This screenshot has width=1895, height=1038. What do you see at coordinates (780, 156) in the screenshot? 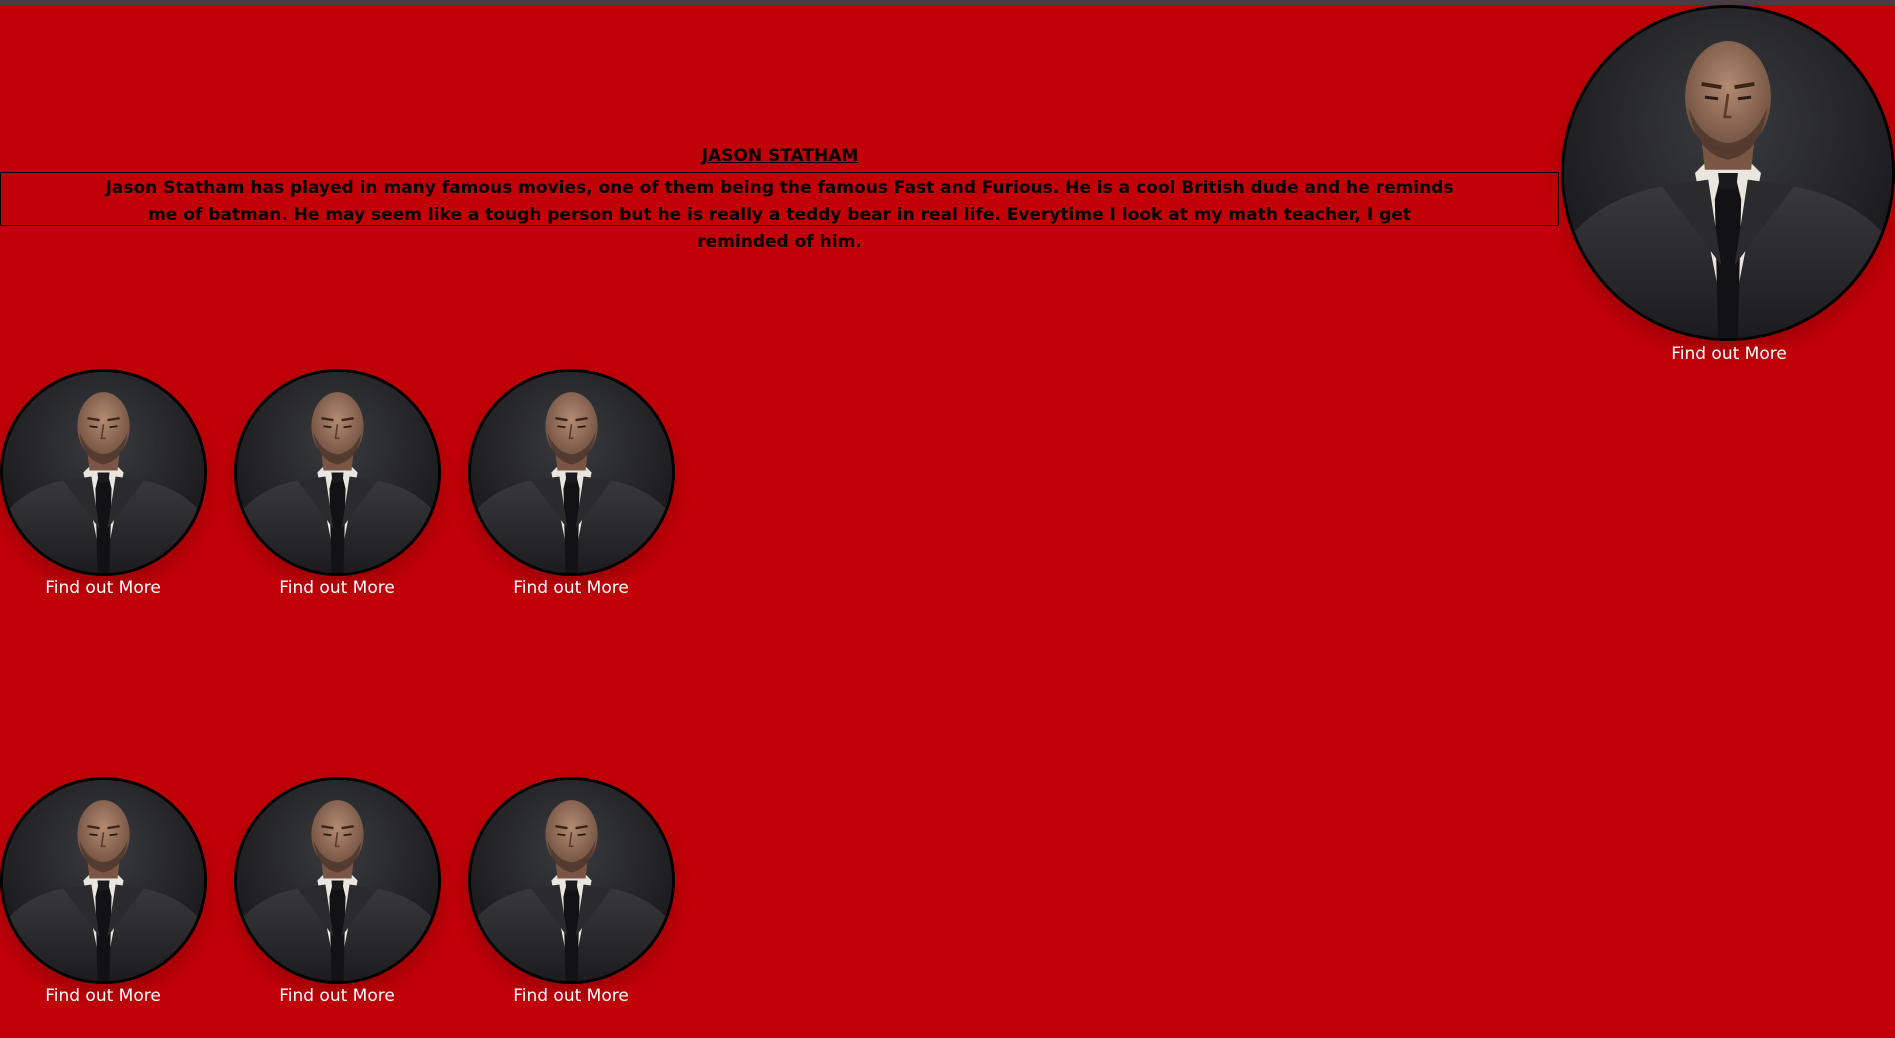
I see `page-title: JASON STATHAM` at bounding box center [780, 156].